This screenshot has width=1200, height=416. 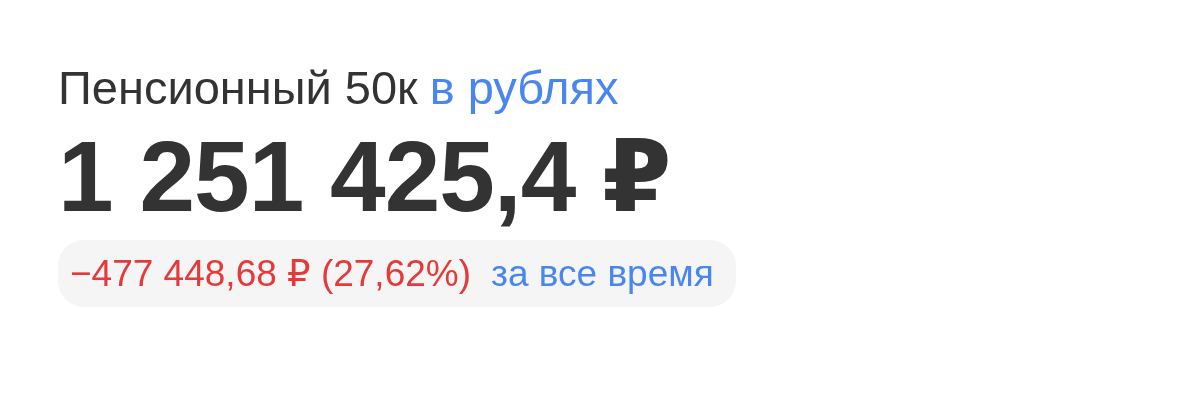 What do you see at coordinates (364, 176) in the screenshot?
I see `balance-amount: 1 251 425,4 ₽` at bounding box center [364, 176].